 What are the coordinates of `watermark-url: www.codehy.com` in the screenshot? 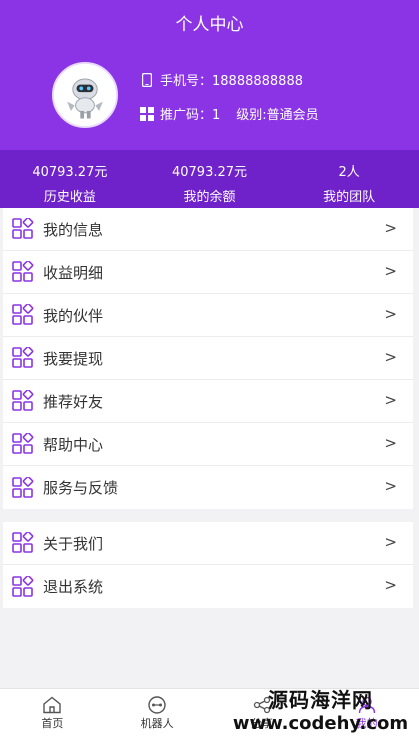 It's located at (320, 723).